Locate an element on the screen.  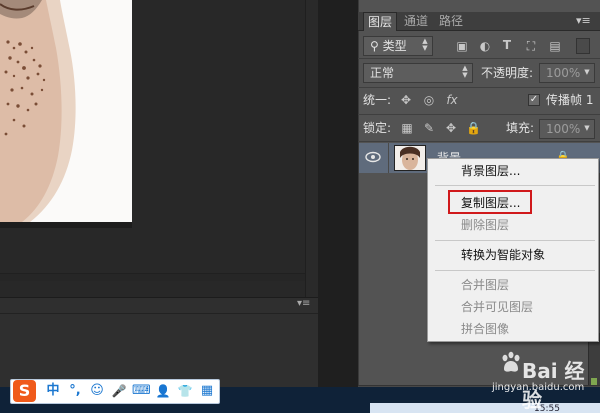
search-icon: ⚲ is located at coordinates (376, 46).